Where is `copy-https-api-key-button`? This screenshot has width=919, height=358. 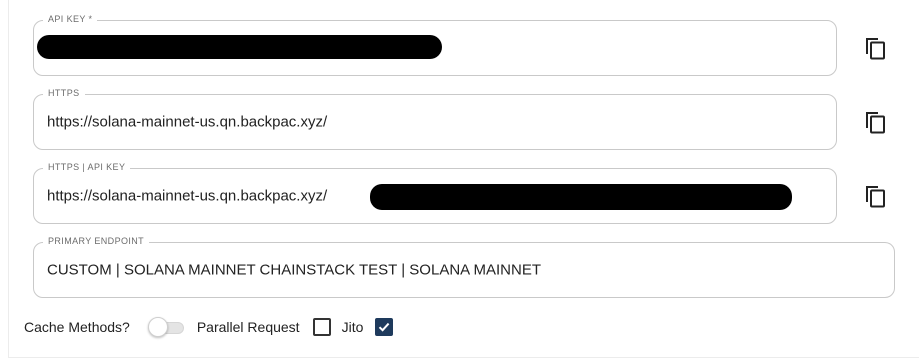
copy-https-api-key-button is located at coordinates (875, 196).